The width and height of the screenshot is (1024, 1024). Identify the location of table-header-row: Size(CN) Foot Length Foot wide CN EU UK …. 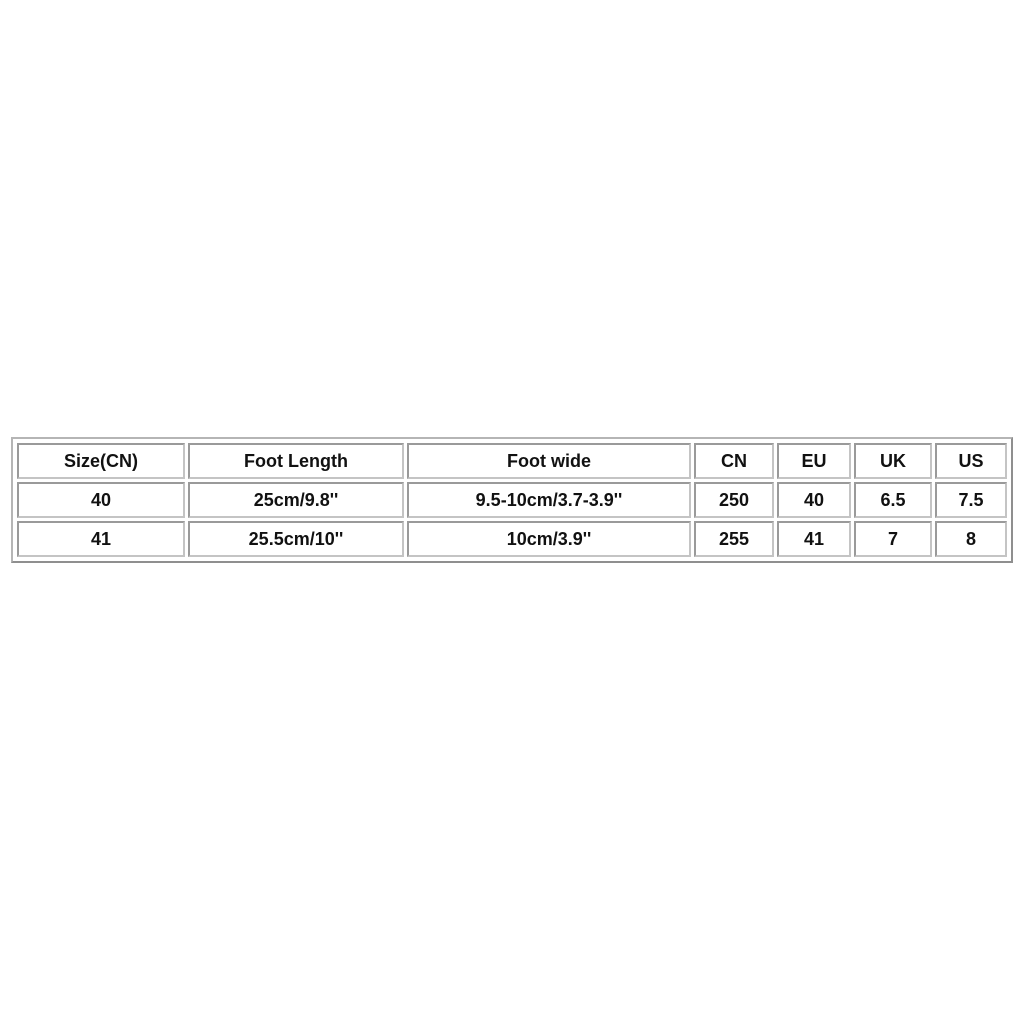
(512, 461).